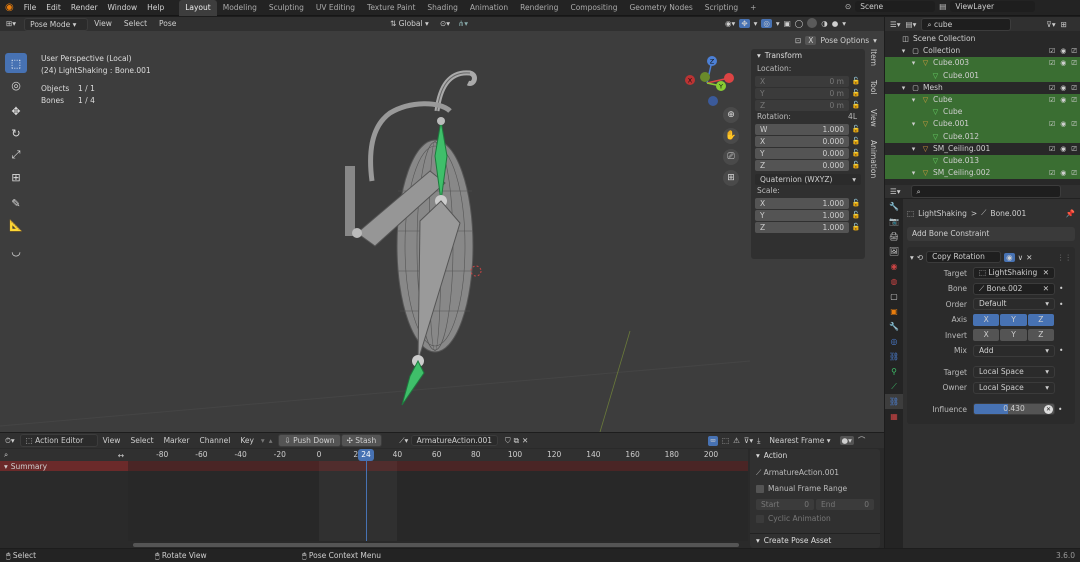 This screenshot has width=1080, height=562. Describe the element at coordinates (1070, 213) in the screenshot. I see `pin-icon: 📌` at that location.